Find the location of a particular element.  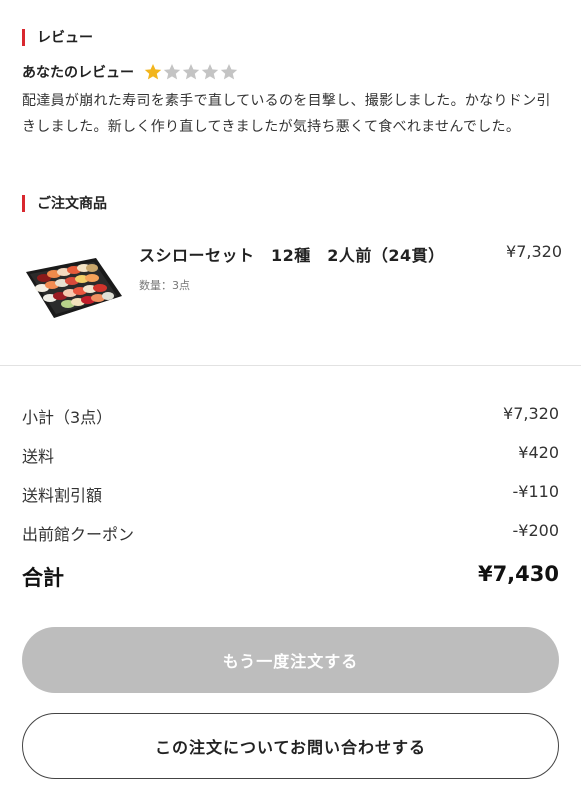

coupon-label: 出前館クーポン is located at coordinates (78, 534).